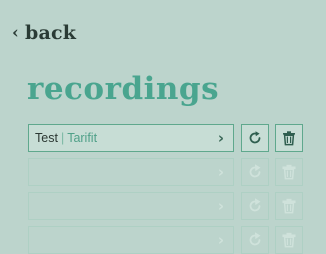 The height and width of the screenshot is (254, 326). Describe the element at coordinates (51, 33) in the screenshot. I see `back-label: back` at that location.